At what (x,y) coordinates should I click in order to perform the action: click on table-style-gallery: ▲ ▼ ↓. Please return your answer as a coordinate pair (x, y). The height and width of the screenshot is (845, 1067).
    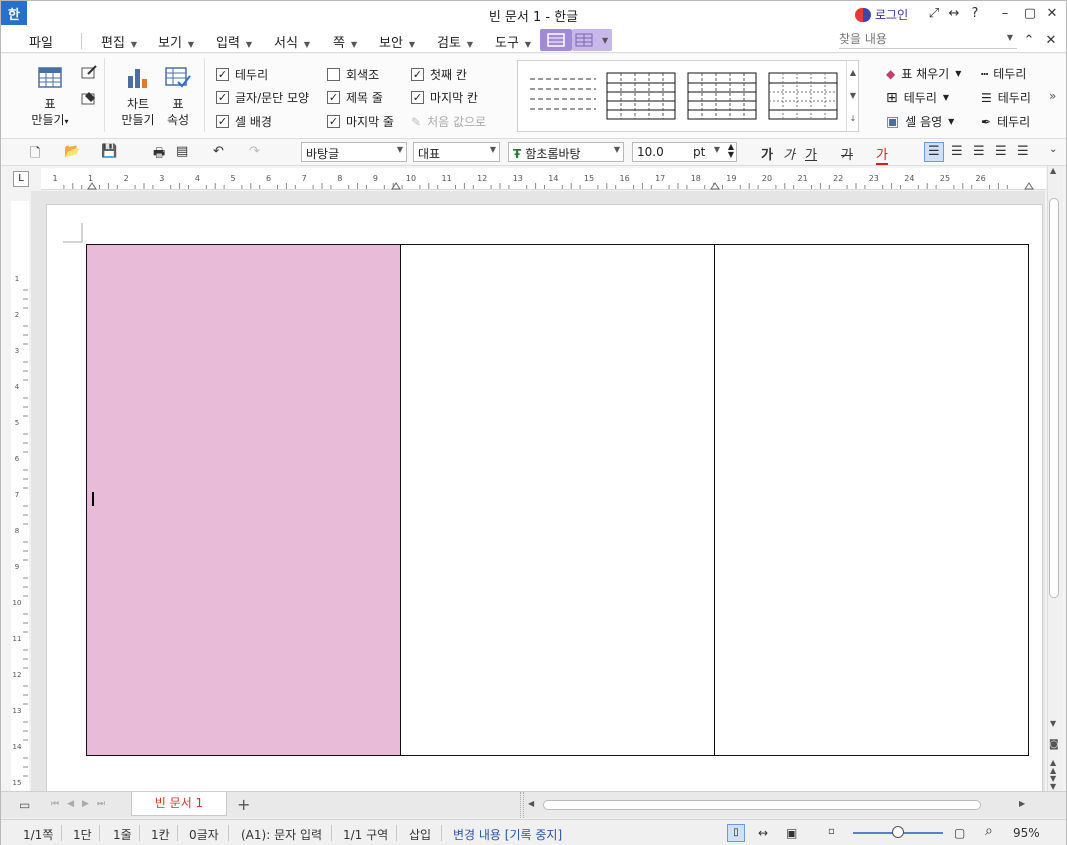
    Looking at the image, I should click on (688, 96).